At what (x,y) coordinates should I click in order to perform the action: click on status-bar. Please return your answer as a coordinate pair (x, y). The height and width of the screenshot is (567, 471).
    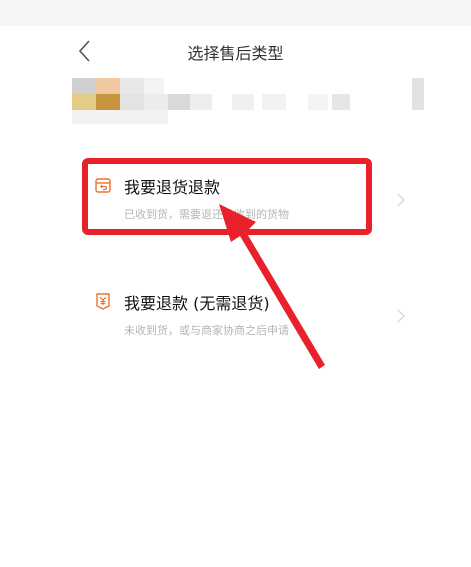
    Looking at the image, I should click on (235, 13).